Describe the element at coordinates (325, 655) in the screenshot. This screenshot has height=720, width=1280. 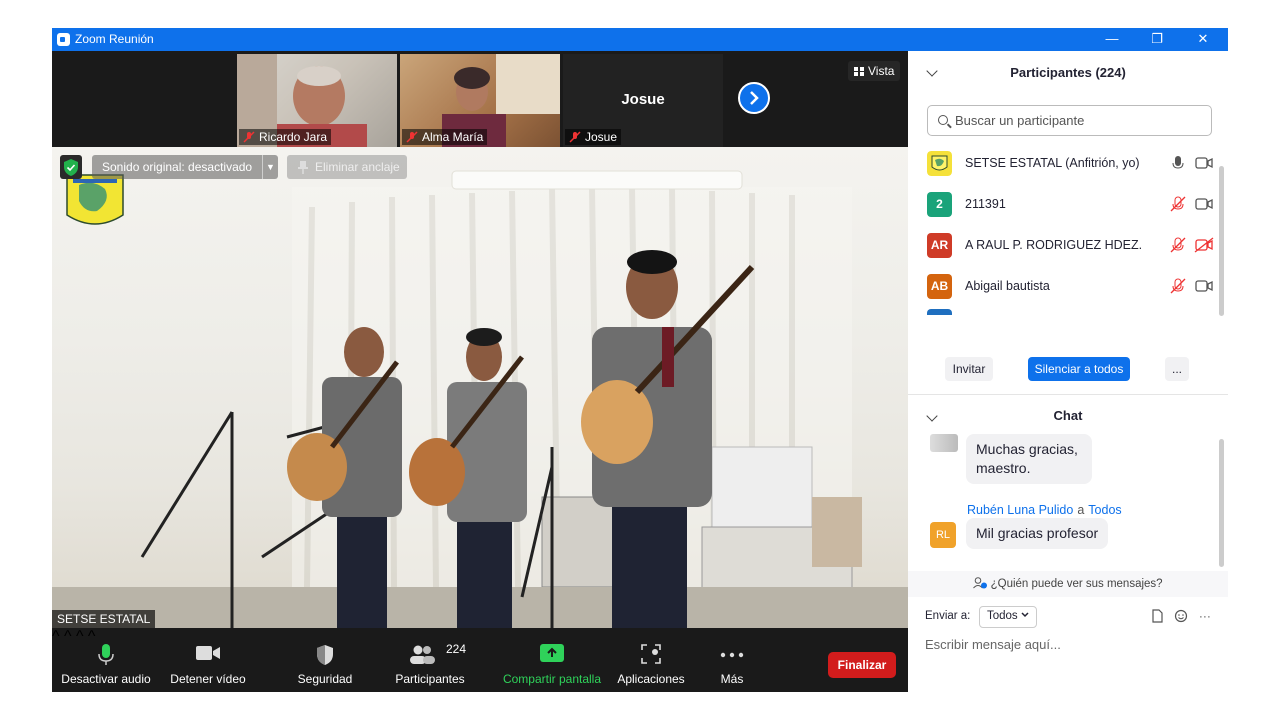
I see `shield-icon` at that location.